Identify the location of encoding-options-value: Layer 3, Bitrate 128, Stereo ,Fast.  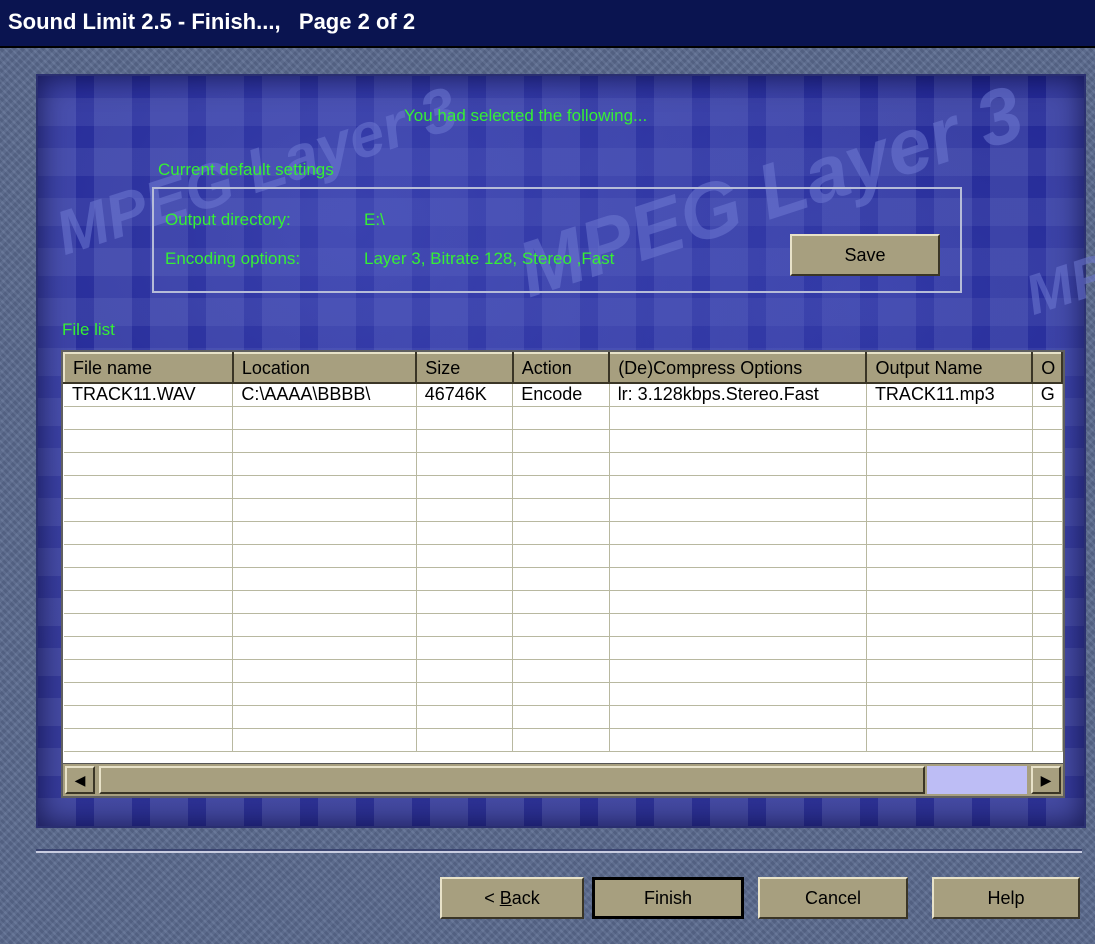
(489, 258).